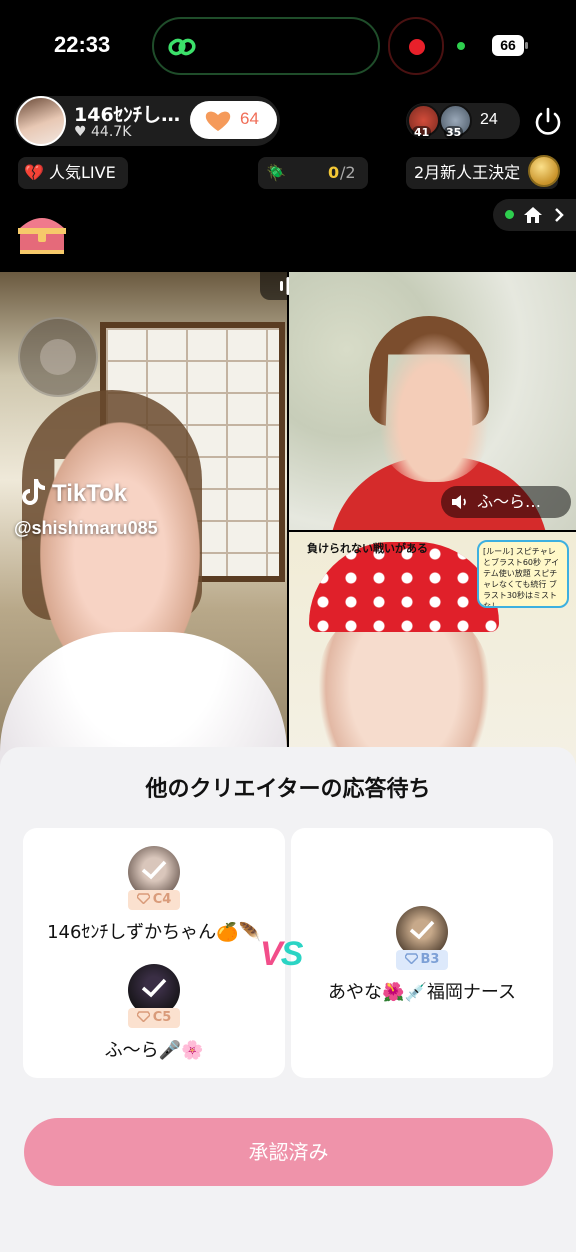  I want to click on rank-badge: C5, so click(154, 1018).